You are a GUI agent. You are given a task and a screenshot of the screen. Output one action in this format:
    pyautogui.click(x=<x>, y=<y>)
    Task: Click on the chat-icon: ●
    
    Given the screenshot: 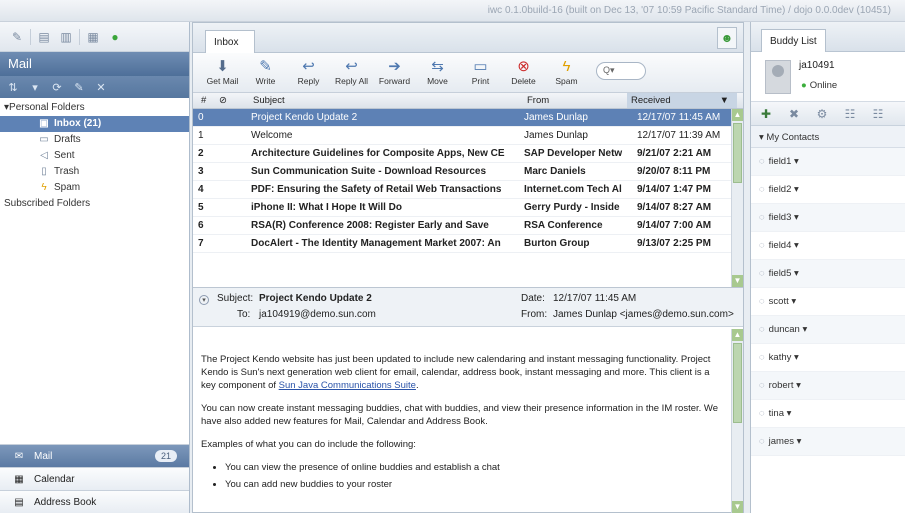 What is the action you would take?
    pyautogui.click(x=115, y=37)
    